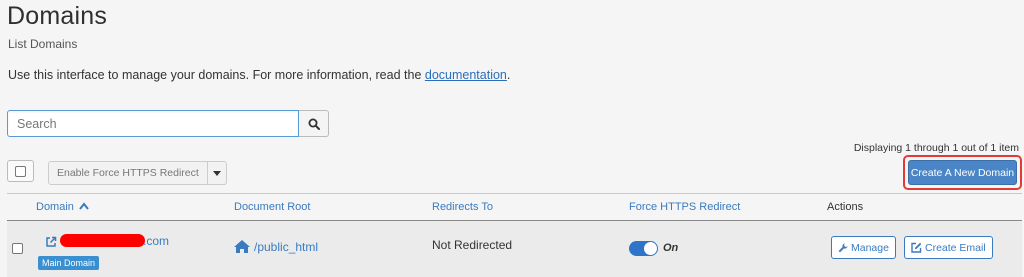 This screenshot has width=1024, height=277. I want to click on https-redirect-split-button: Enable Force HTTPS Redirect, so click(137, 173).